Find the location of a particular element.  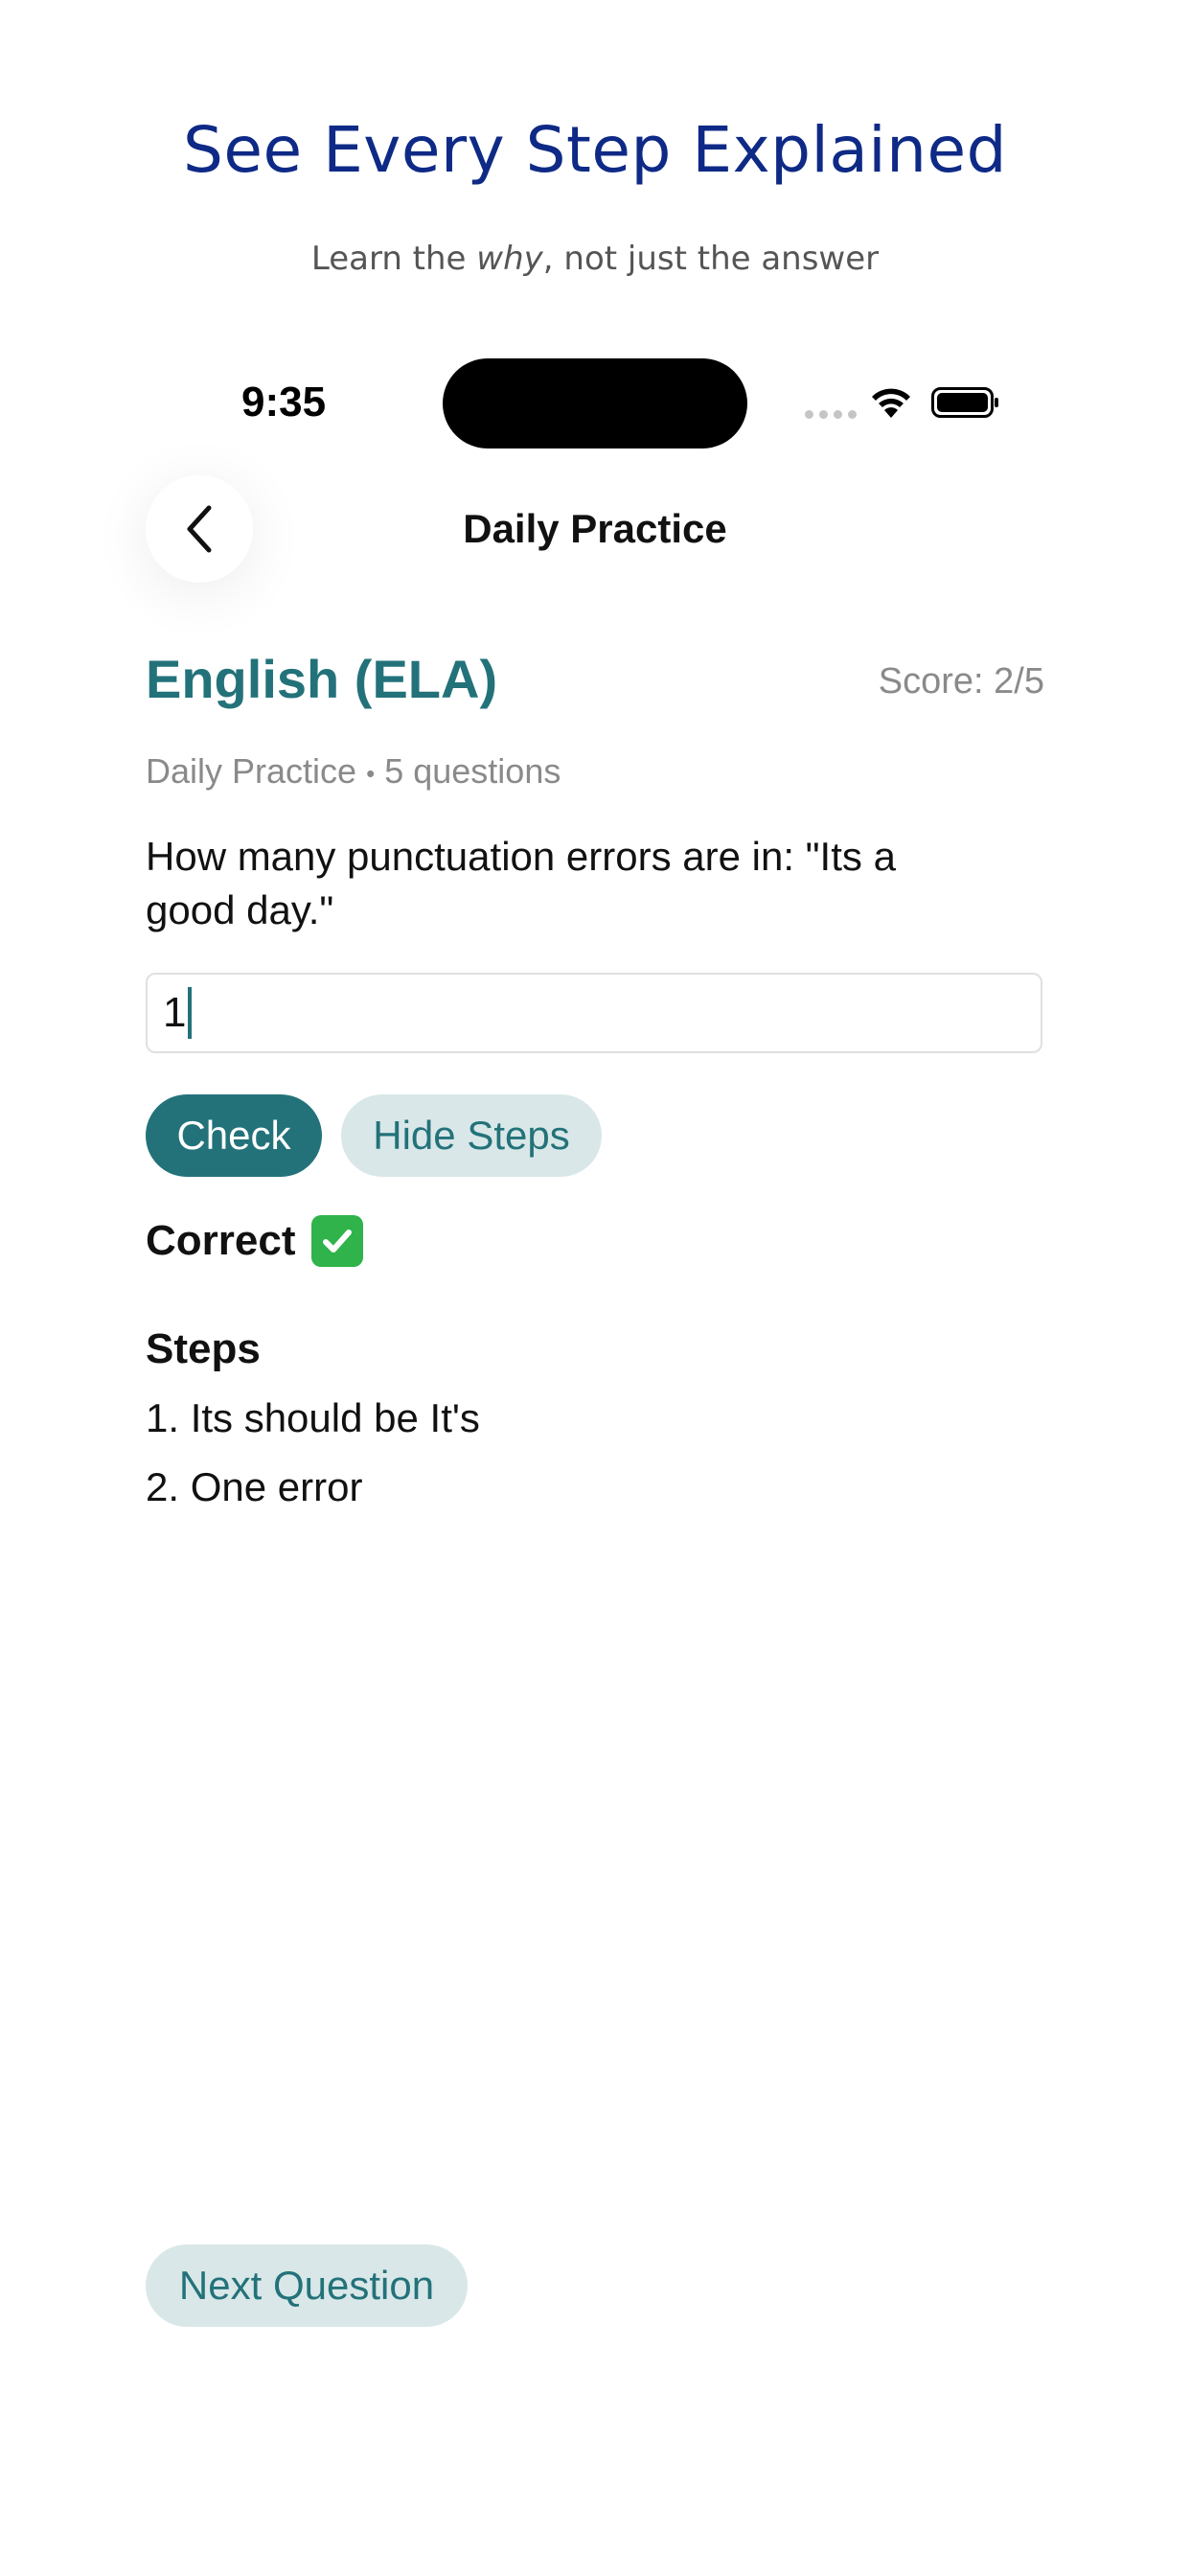

battery-icon is located at coordinates (965, 402).